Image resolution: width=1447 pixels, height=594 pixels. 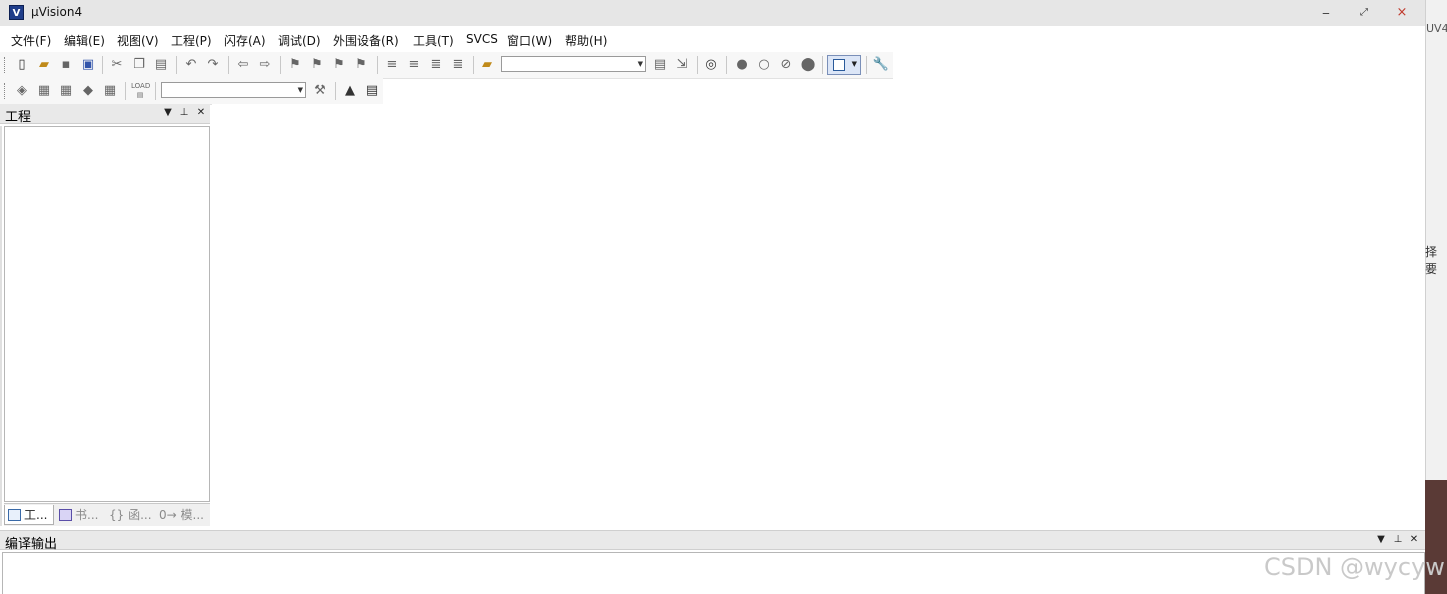 I want to click on download-icon: LOAD ▤, so click(x=140, y=91).